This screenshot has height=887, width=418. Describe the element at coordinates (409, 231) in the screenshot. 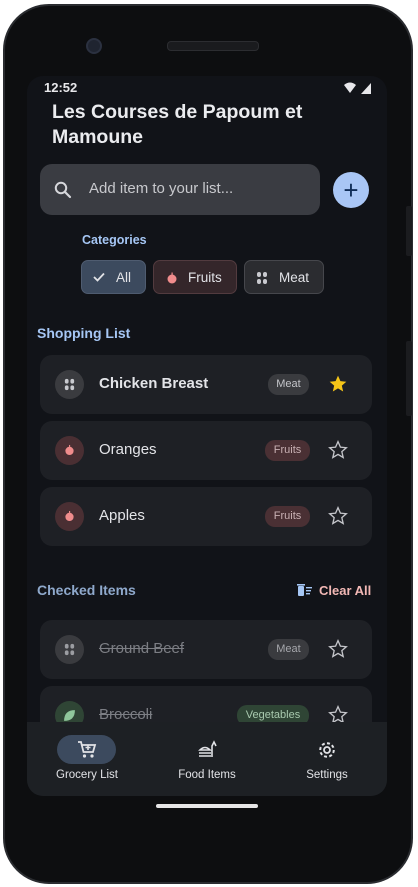

I see `power-button` at that location.